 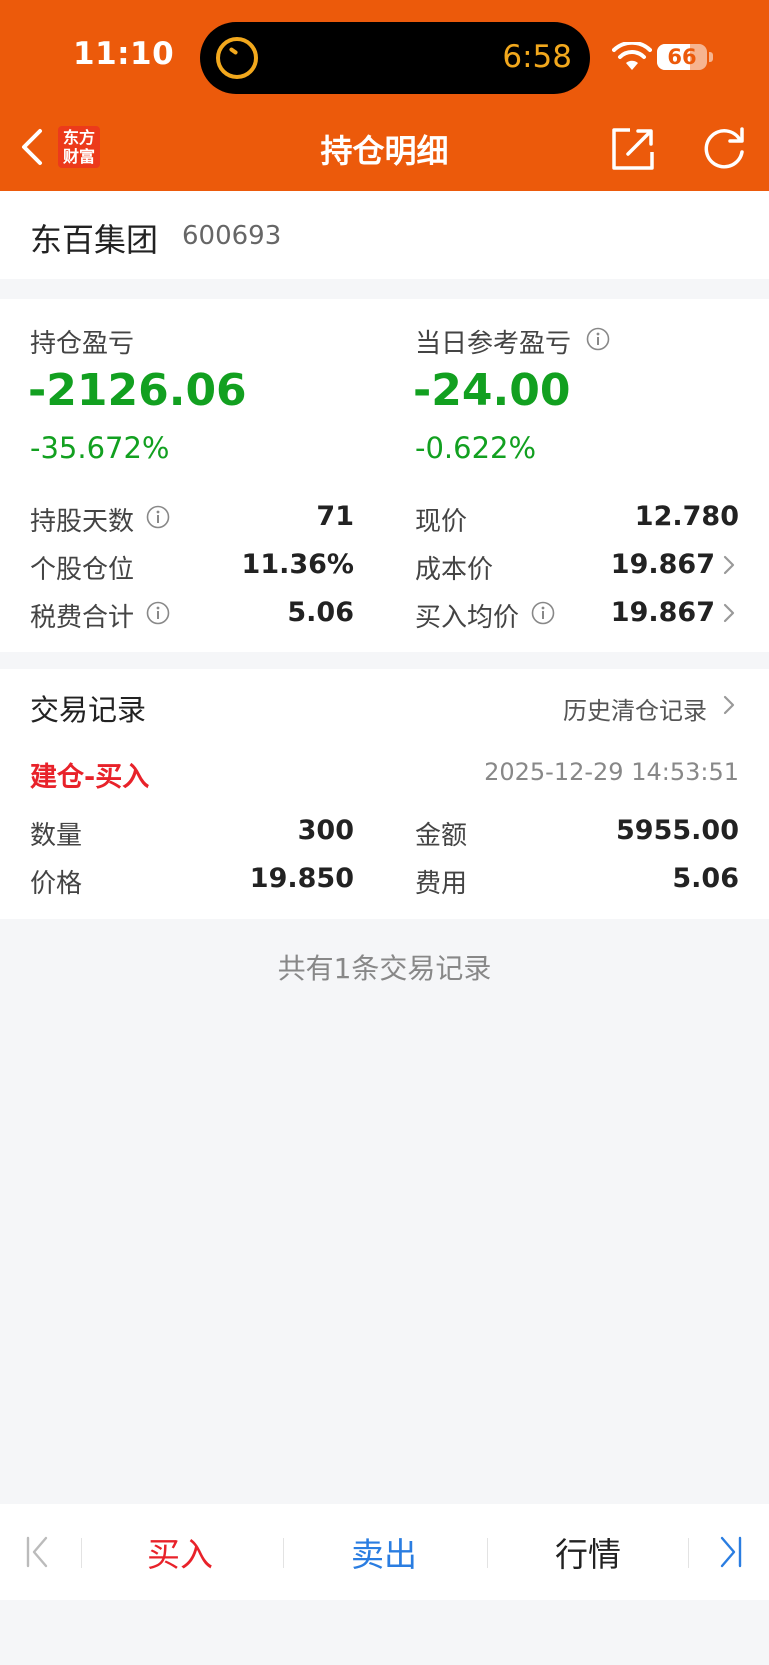 I want to click on hold-days-value: 71, so click(x=335, y=516).